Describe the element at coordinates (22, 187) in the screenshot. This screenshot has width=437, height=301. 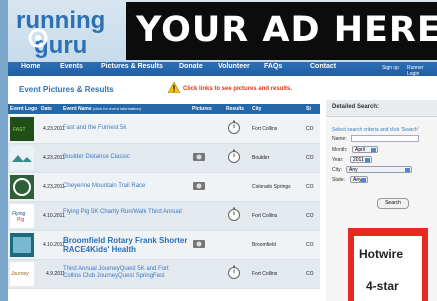
I see `event-logo-cheyenne-mountain` at that location.